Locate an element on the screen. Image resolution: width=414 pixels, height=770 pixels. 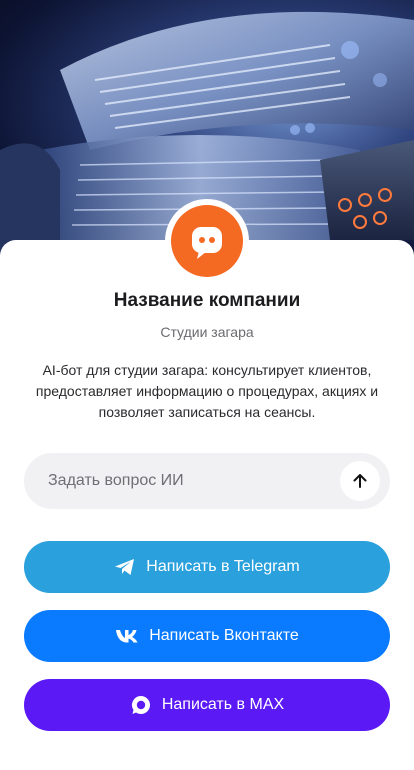
avatar is located at coordinates (207, 241).